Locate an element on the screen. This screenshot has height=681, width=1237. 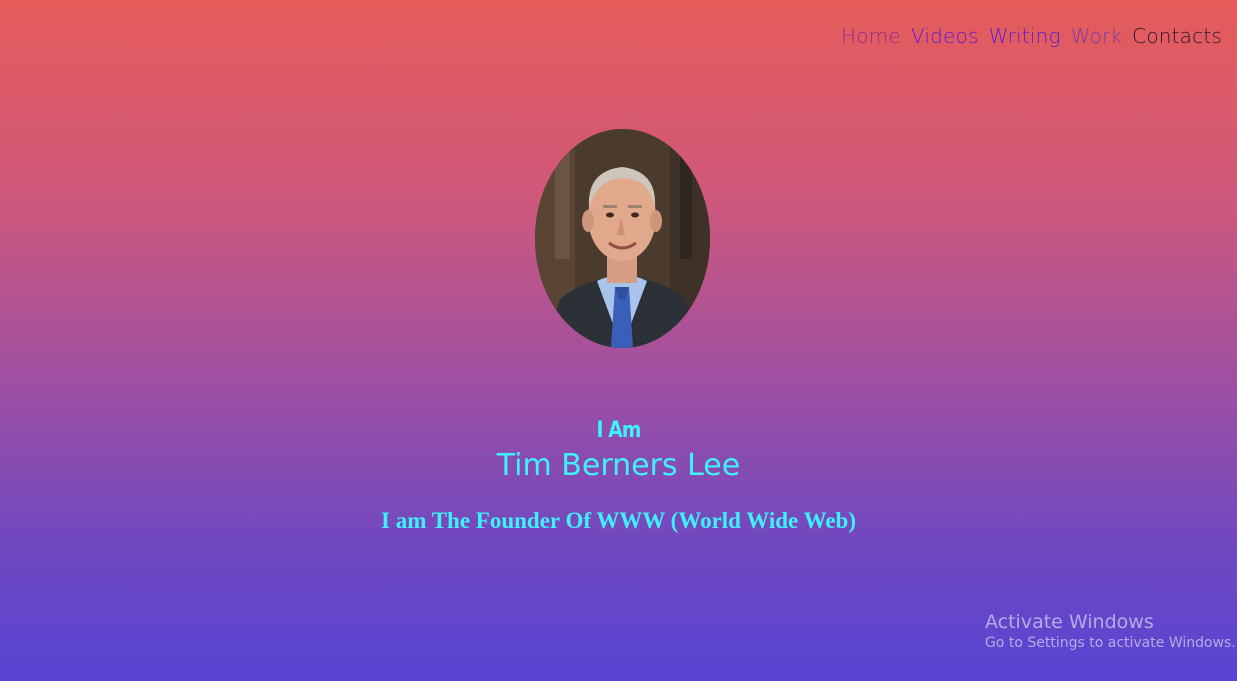
portrait-illustration is located at coordinates (622, 238).